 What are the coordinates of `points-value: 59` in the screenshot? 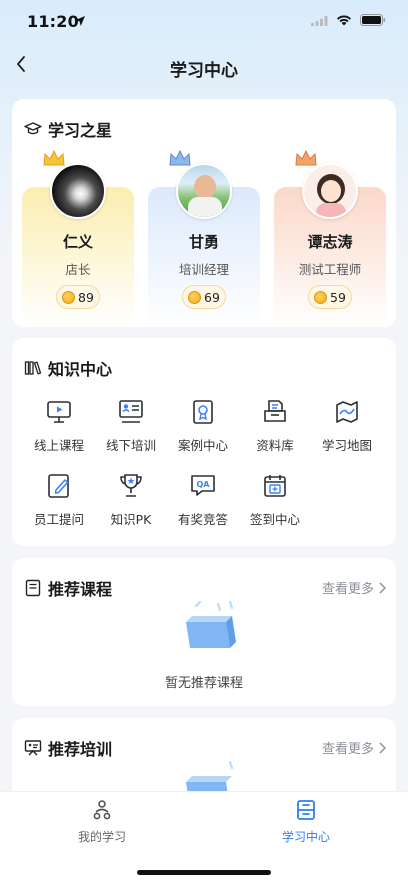 It's located at (338, 297).